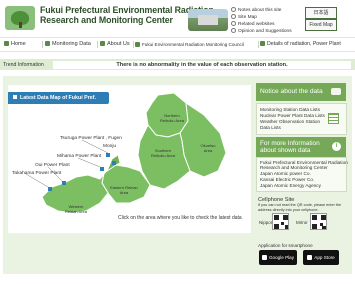 Image resolution: width=355 pixels, height=284 pixels. Describe the element at coordinates (301, 147) in the screenshot. I see `info-header: For more Information about shown data i` at that location.